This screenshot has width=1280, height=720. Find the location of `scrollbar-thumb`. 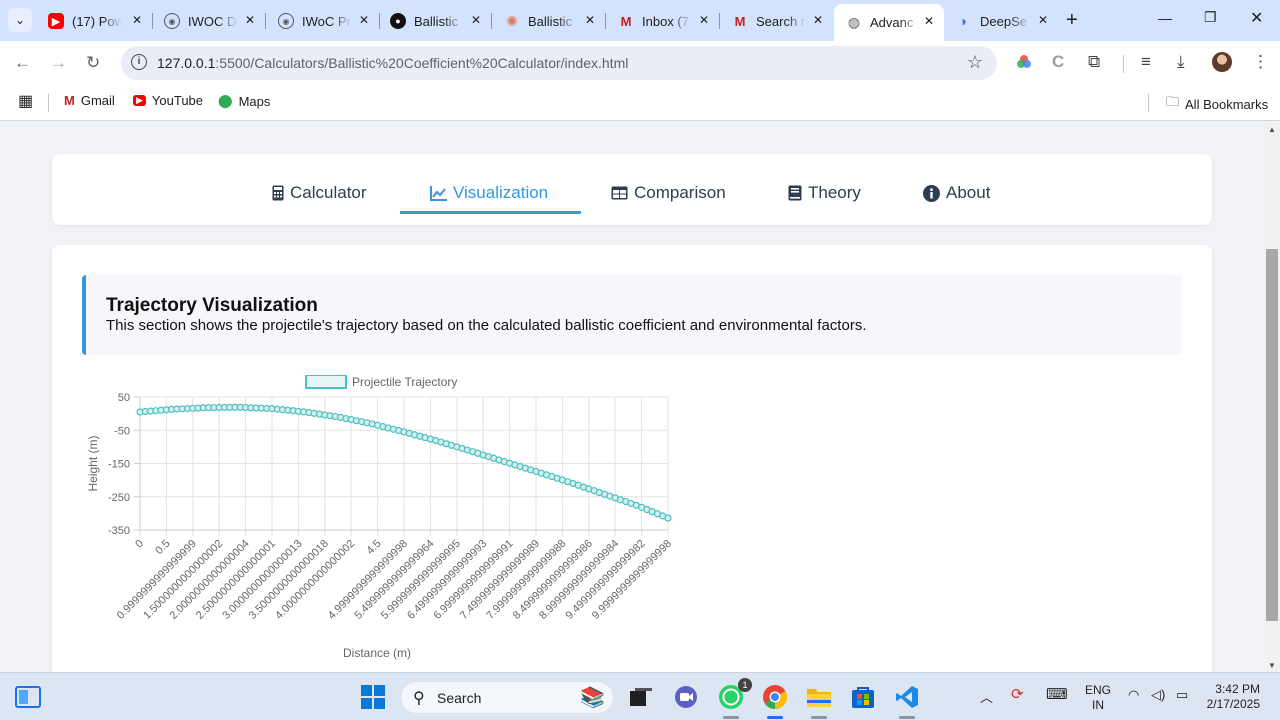

scrollbar-thumb is located at coordinates (1272, 435).